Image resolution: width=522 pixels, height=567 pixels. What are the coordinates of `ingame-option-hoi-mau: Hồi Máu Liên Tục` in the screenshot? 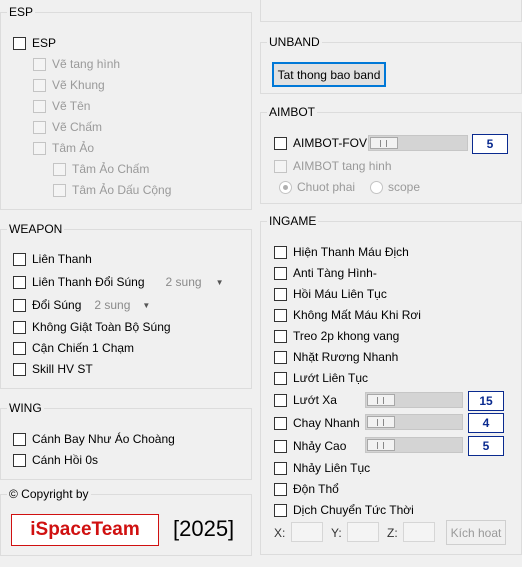 It's located at (330, 294).